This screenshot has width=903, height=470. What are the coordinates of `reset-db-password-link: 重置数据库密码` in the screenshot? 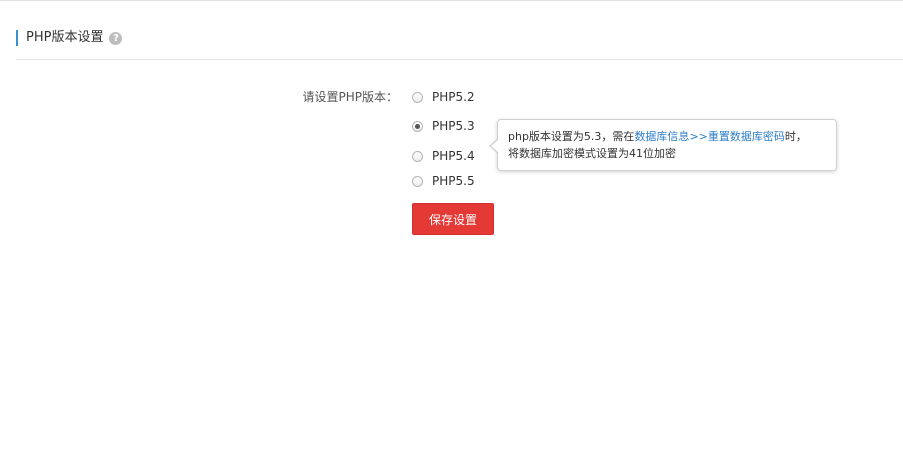 It's located at (746, 136).